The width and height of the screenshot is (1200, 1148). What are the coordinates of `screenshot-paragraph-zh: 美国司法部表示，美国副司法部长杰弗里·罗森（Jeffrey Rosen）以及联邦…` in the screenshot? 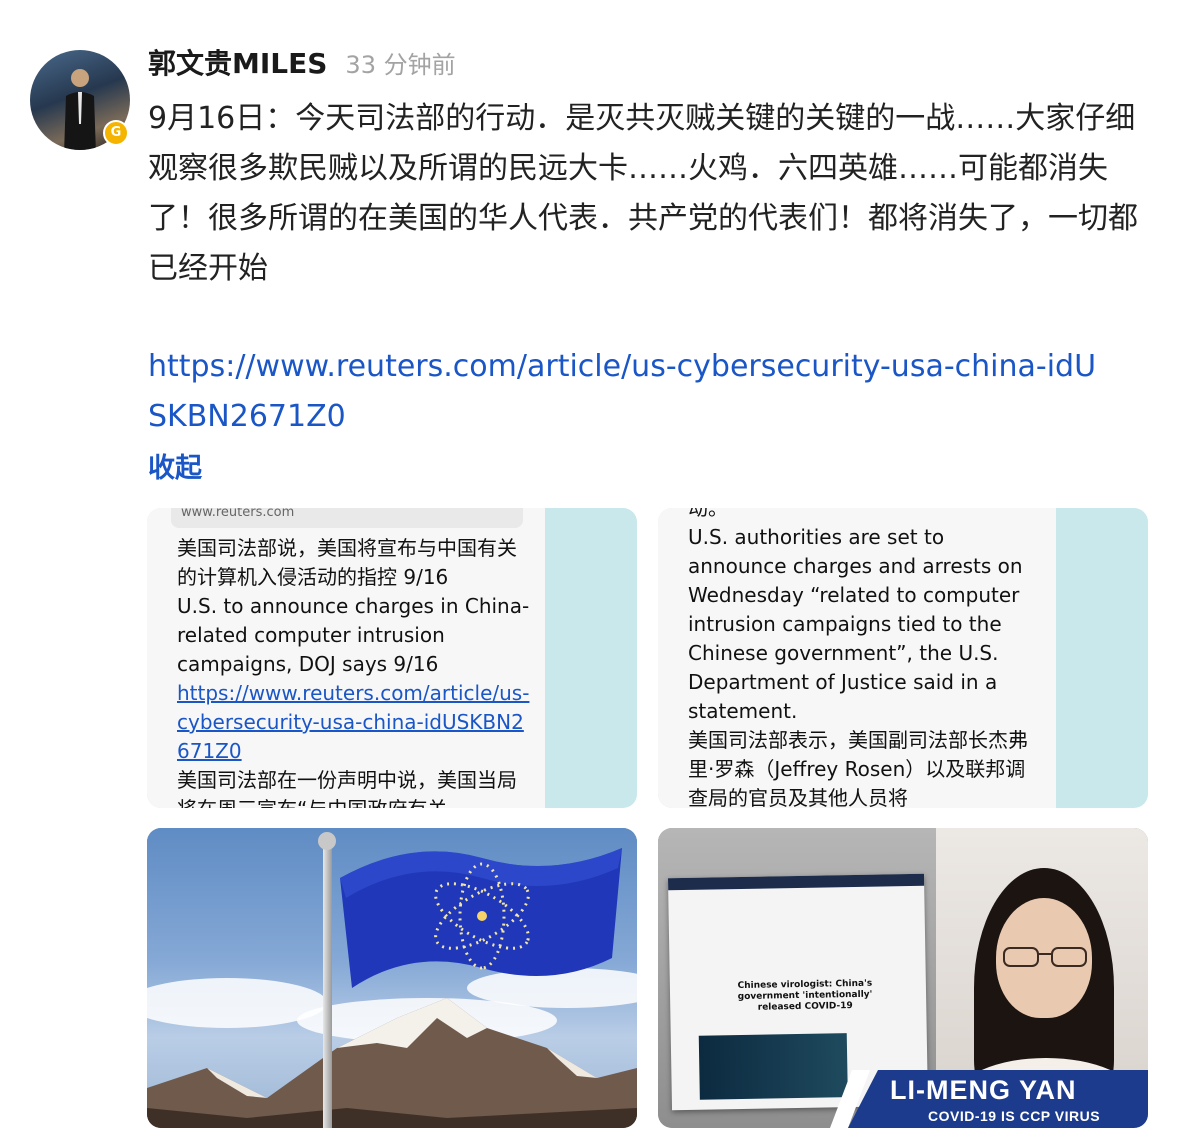 It's located at (858, 768).